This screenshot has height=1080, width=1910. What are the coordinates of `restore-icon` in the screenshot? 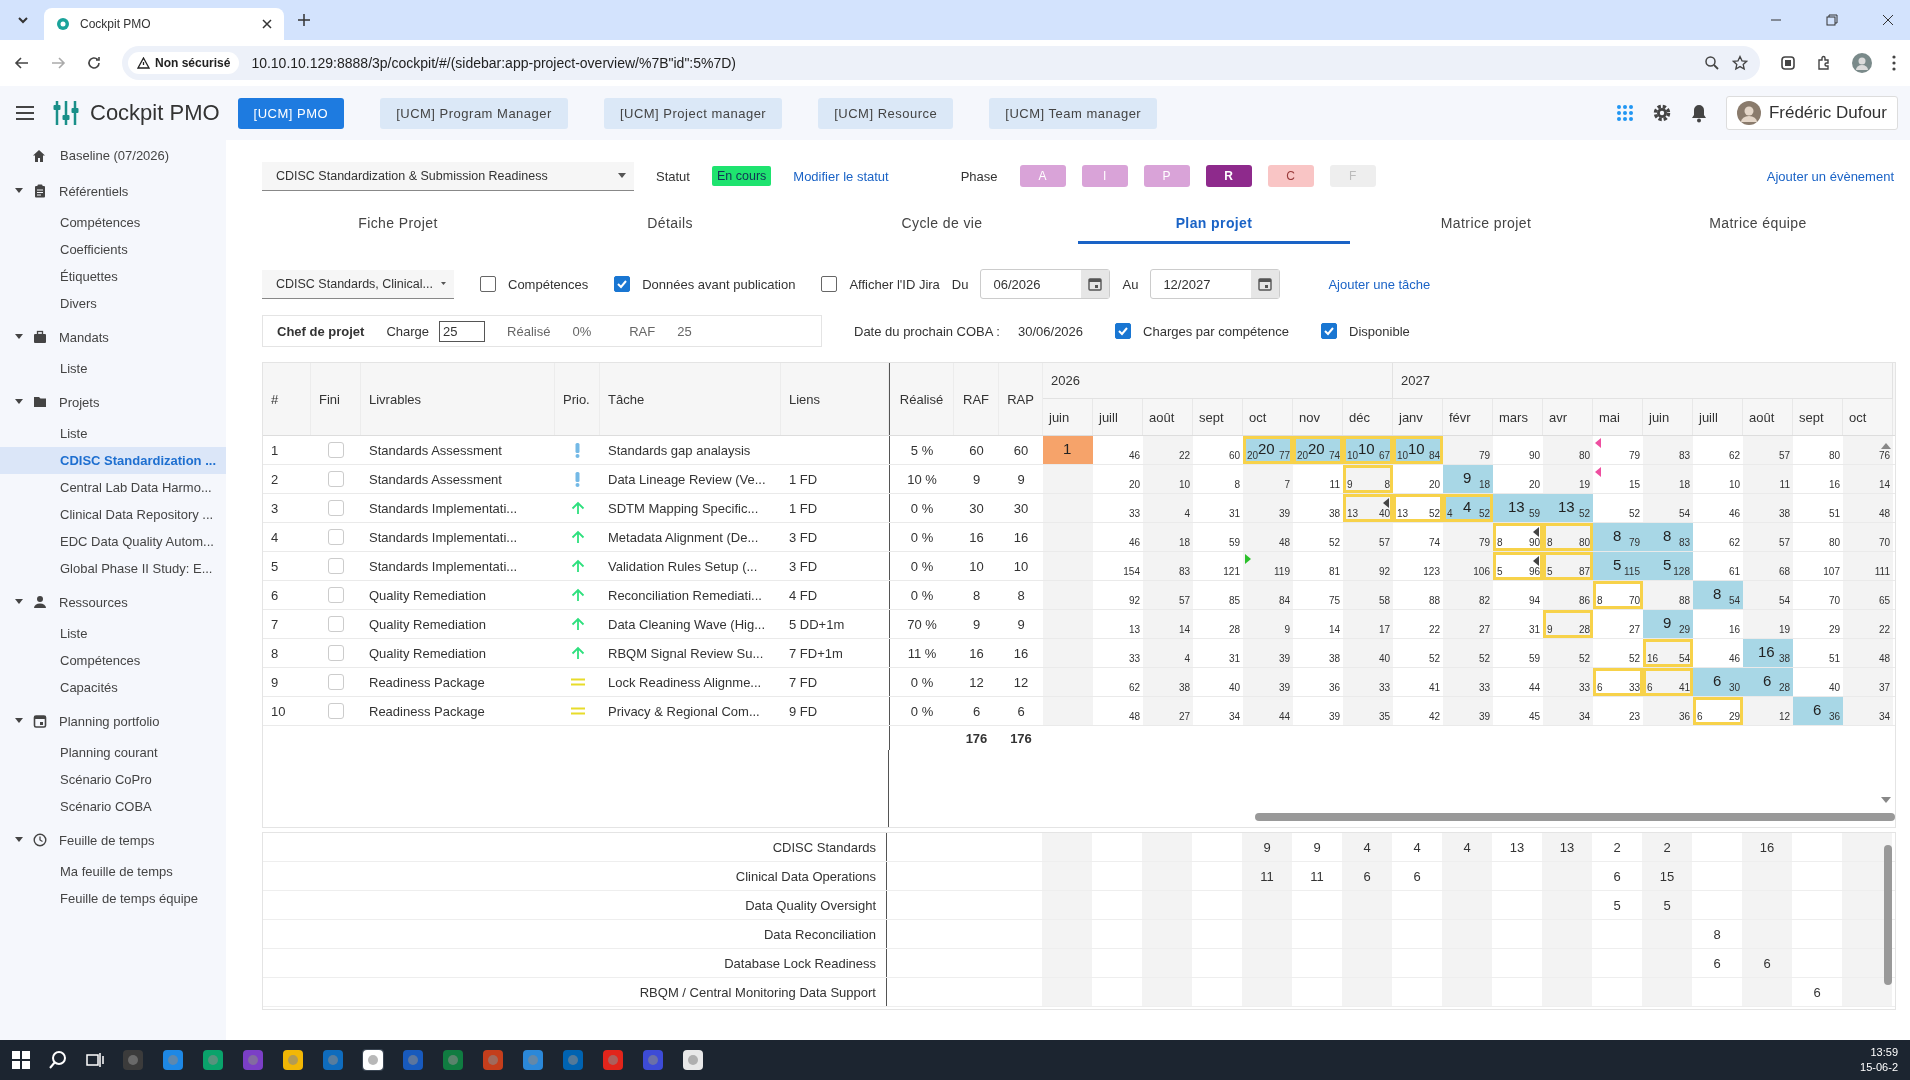 It's located at (1832, 20).